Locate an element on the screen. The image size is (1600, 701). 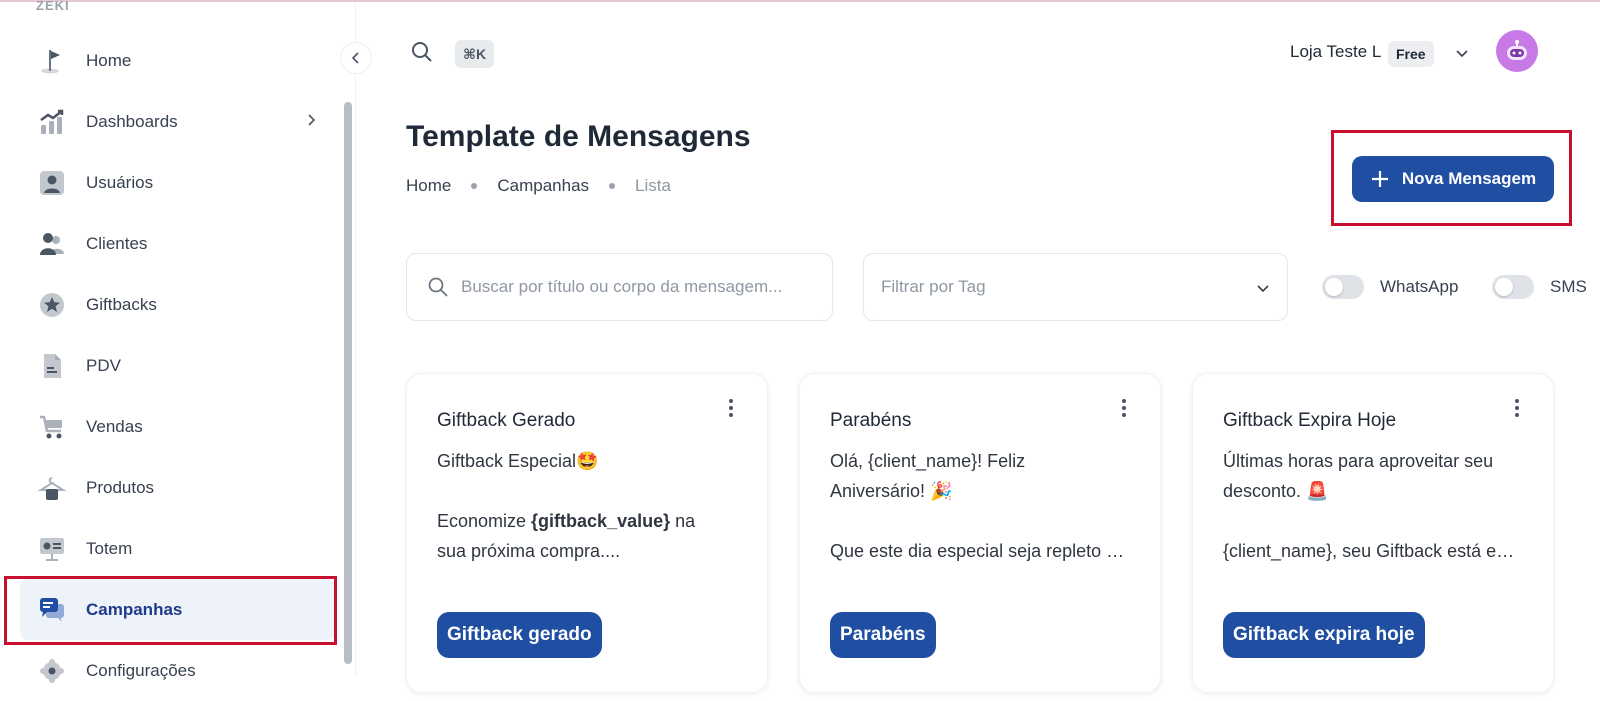
card-body-line: Giftback Especial🤩 is located at coordinates (518, 461).